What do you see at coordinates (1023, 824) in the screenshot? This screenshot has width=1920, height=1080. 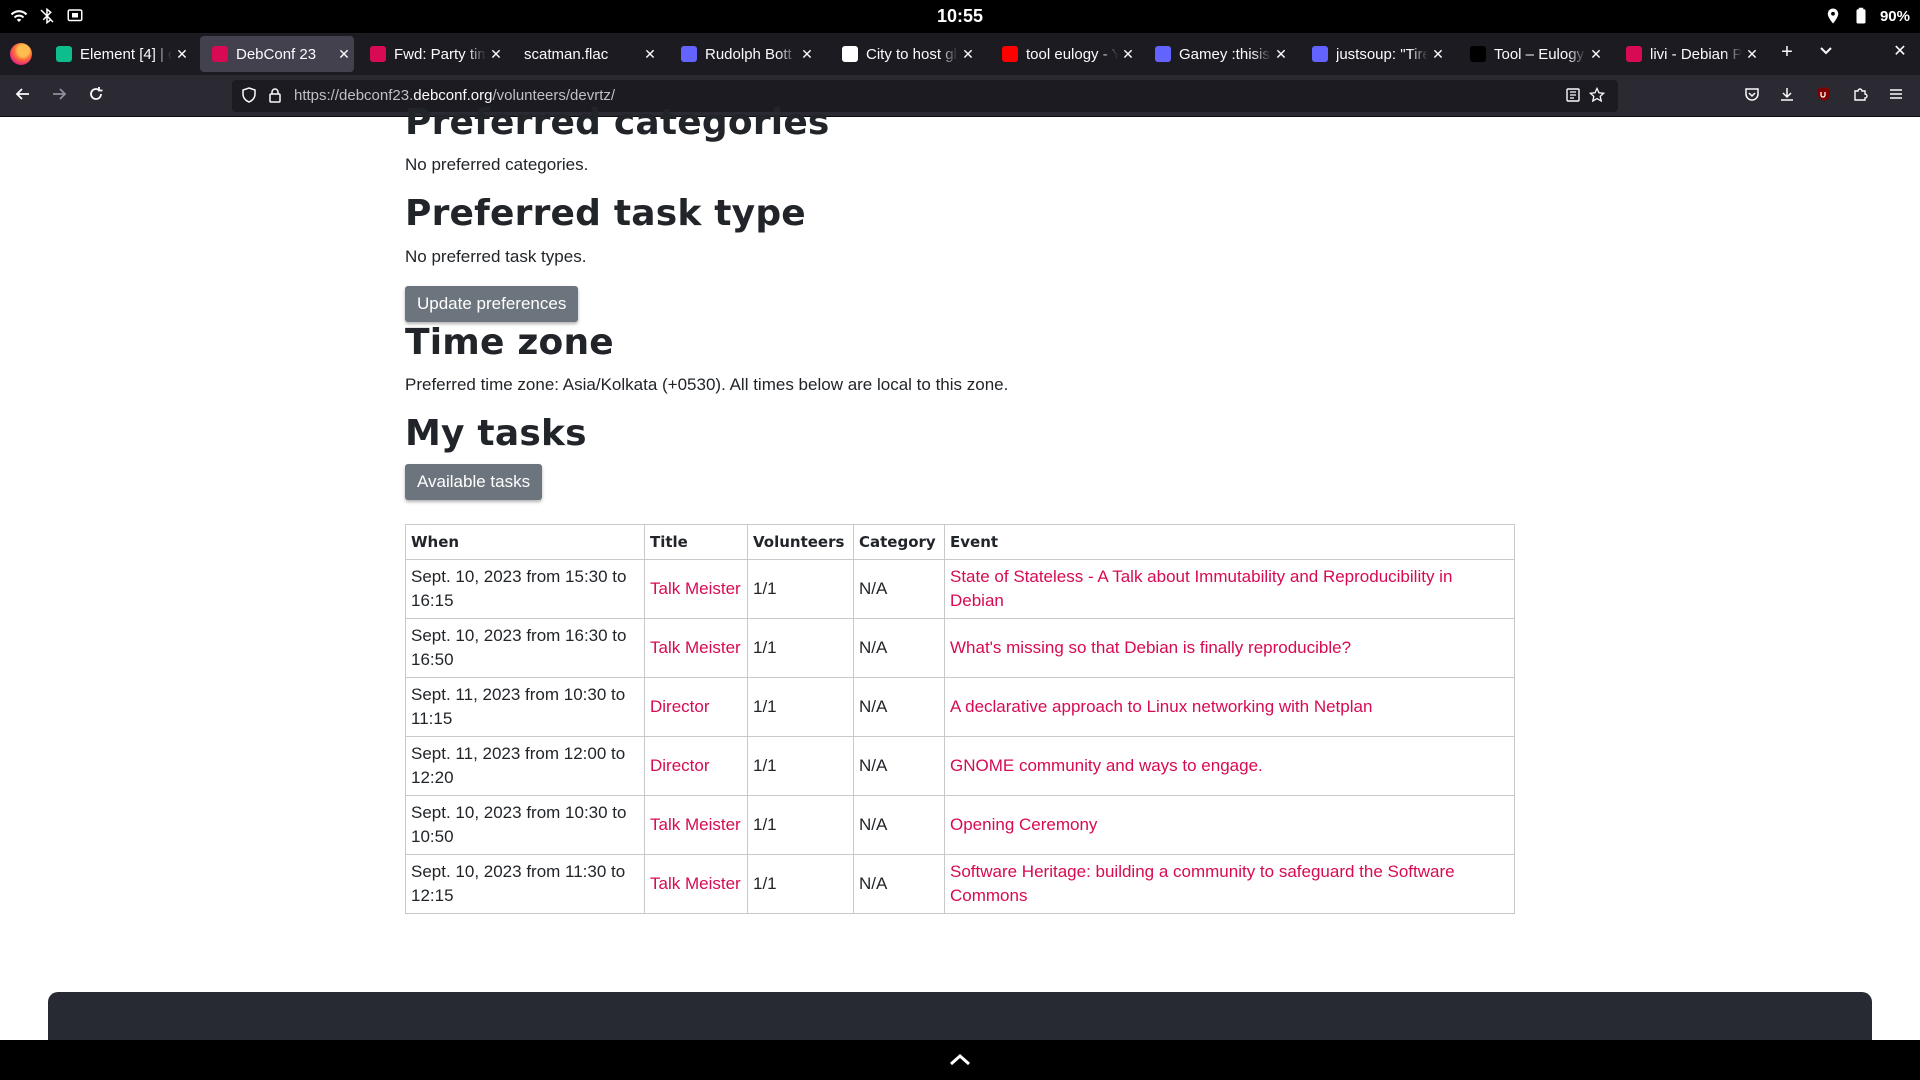 I see `event-link: Opening Ceremony` at bounding box center [1023, 824].